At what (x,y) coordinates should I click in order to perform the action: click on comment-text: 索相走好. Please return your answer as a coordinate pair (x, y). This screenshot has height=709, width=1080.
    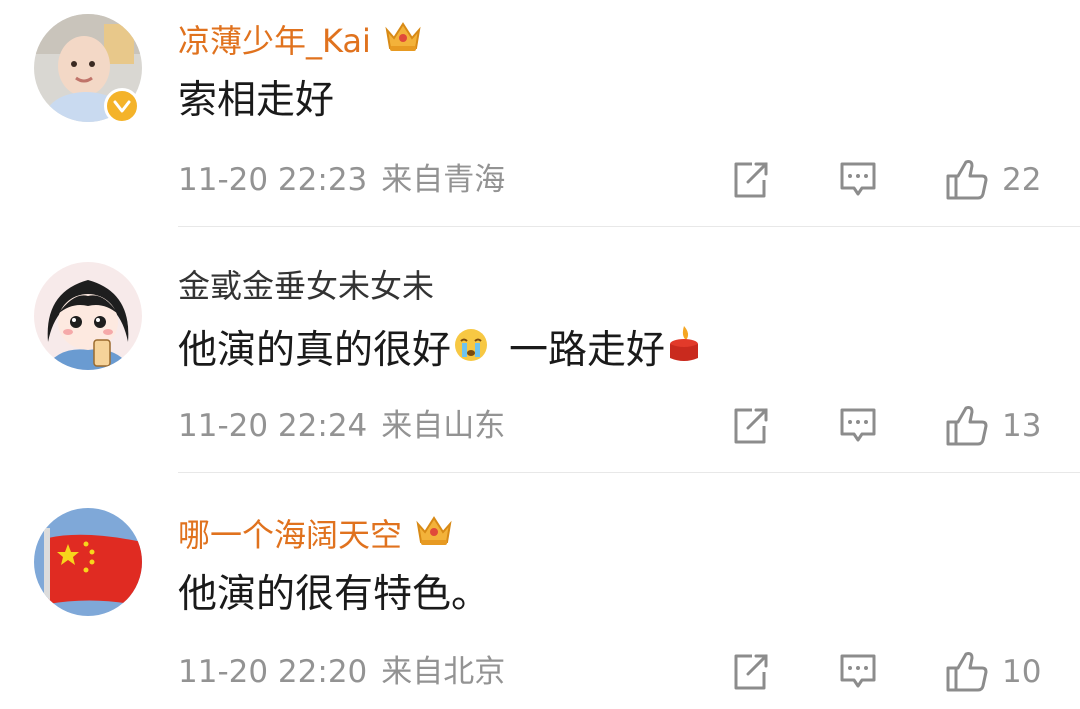
    Looking at the image, I should click on (256, 100).